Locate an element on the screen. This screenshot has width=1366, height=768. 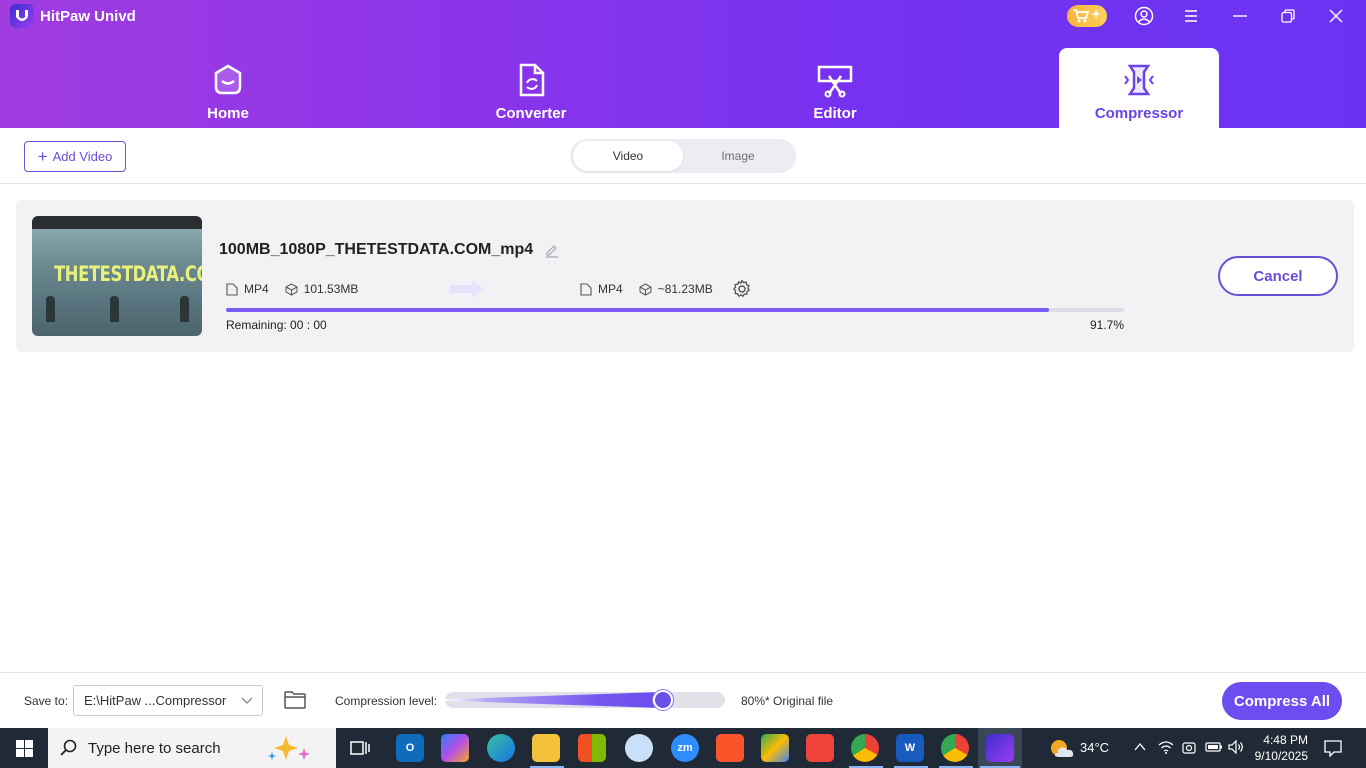
compression-slider is located at coordinates (585, 700).